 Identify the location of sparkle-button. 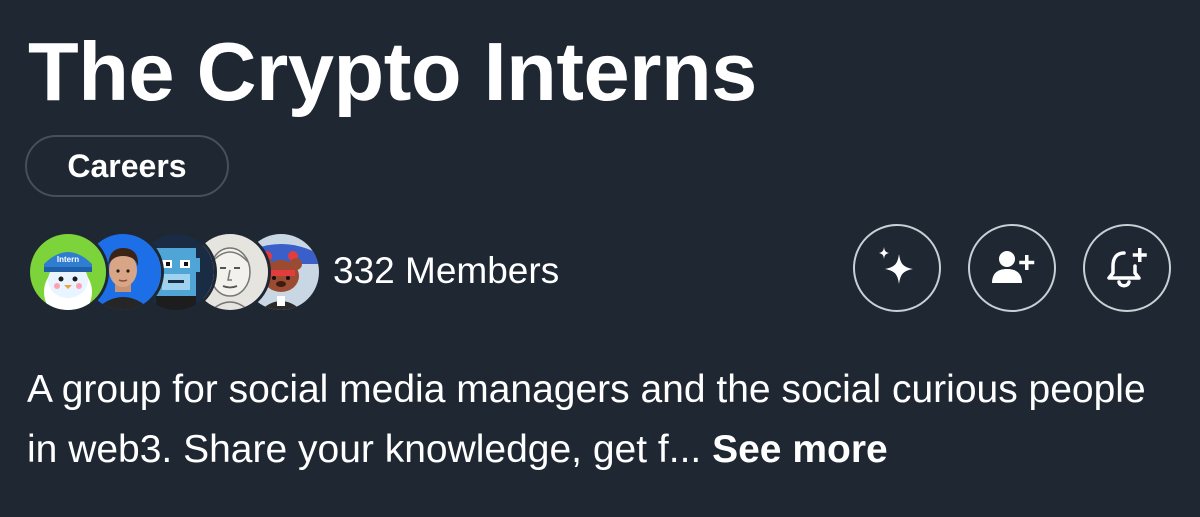
(897, 268).